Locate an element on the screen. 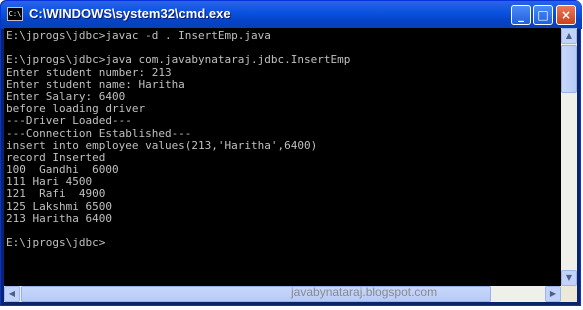 This screenshot has height=310, width=583. window-title: C:\WINDOWS\system32\cmd.exe is located at coordinates (130, 13).